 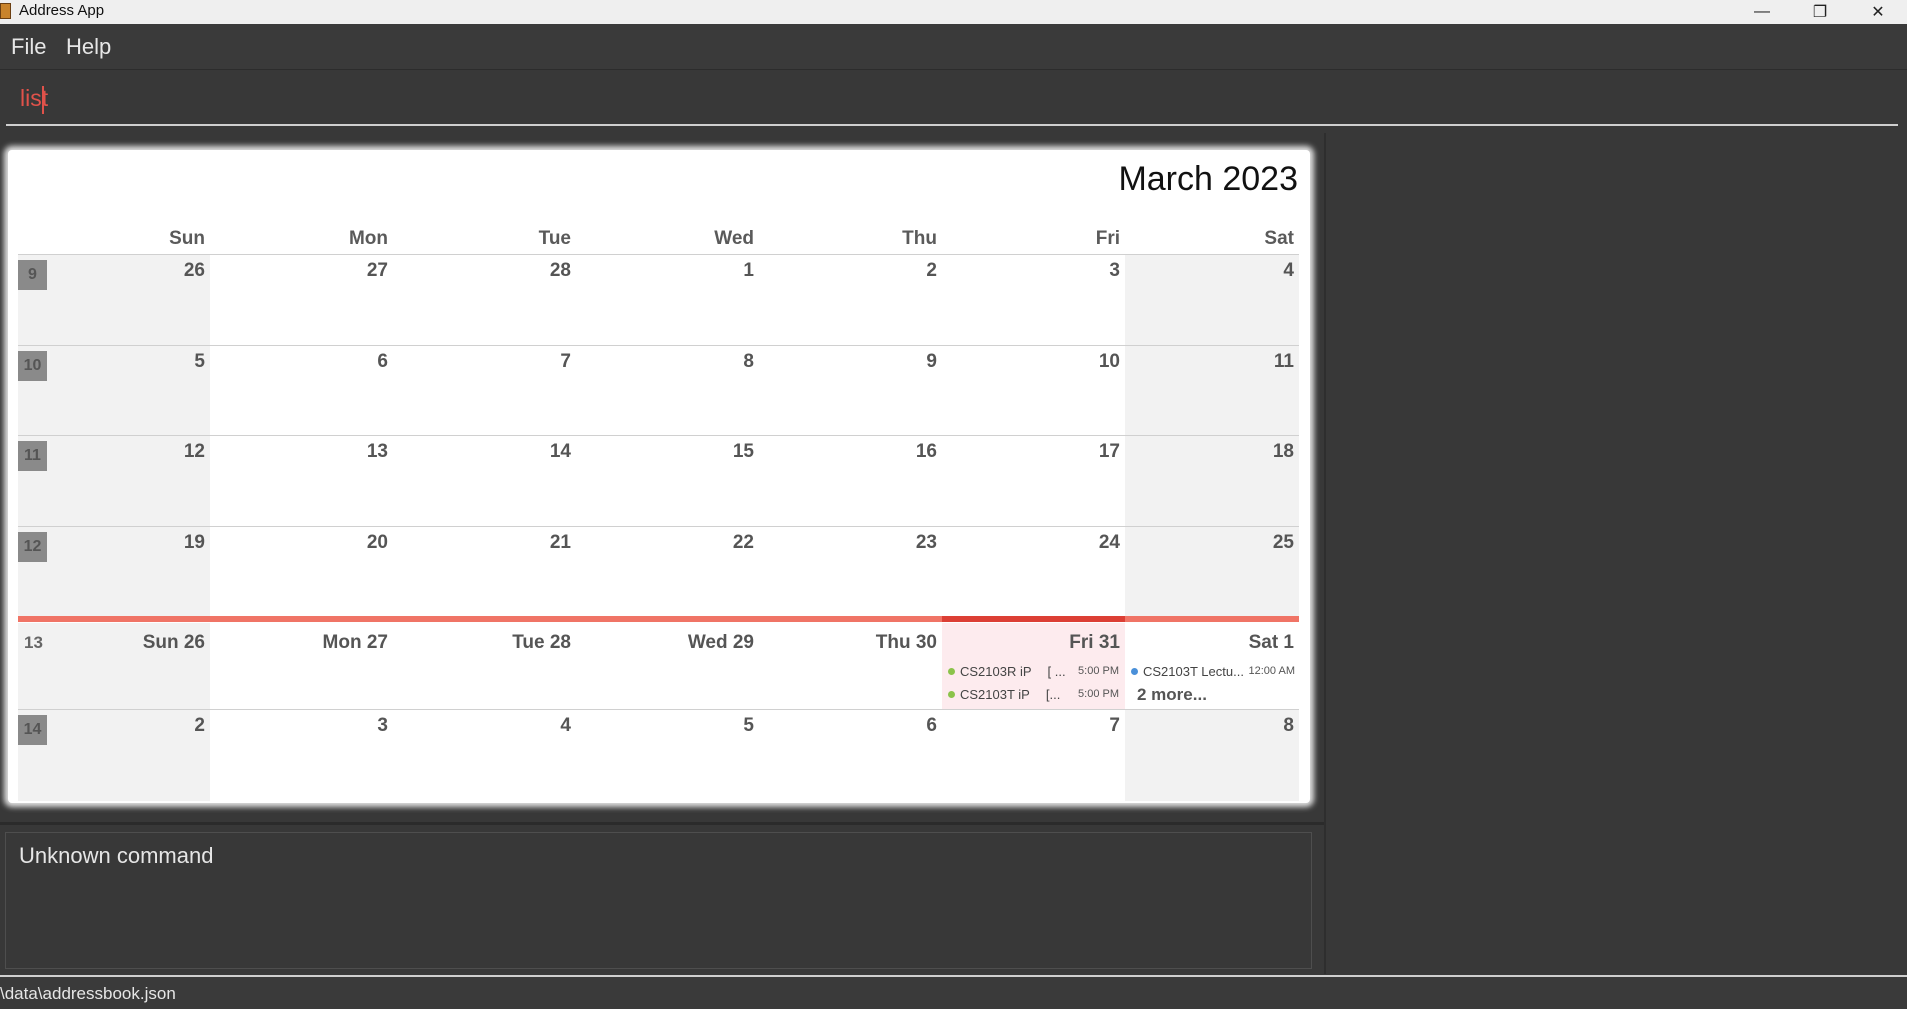 I want to click on day-number: 11, so click(x=1283, y=361).